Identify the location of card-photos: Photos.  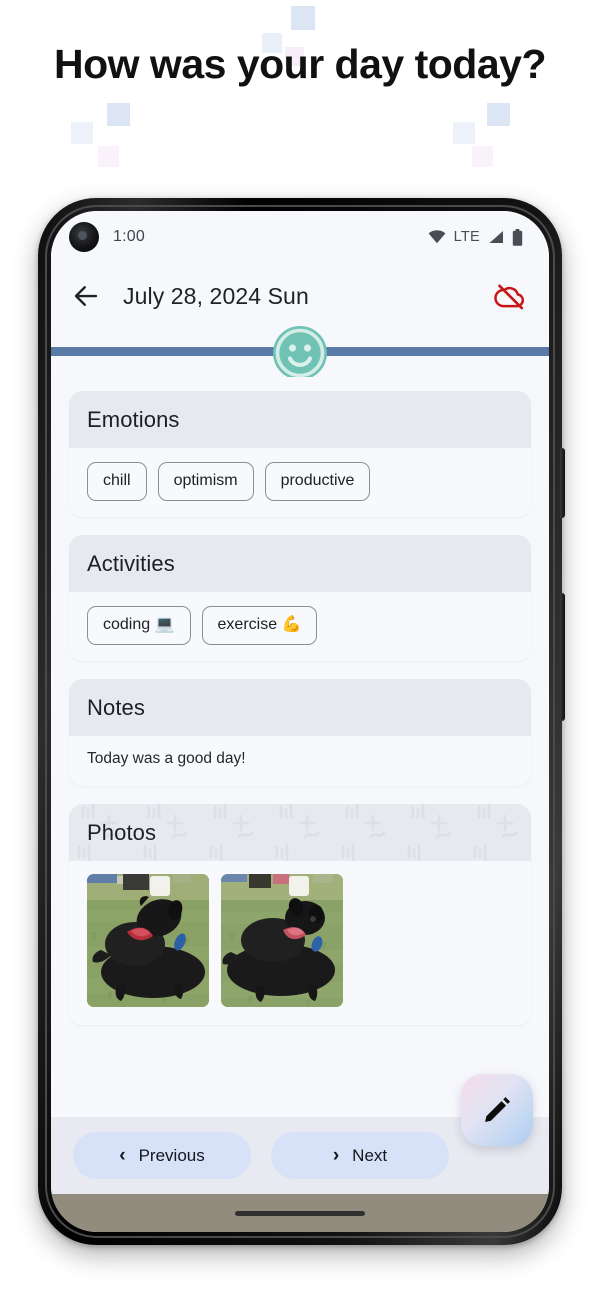
(300, 914).